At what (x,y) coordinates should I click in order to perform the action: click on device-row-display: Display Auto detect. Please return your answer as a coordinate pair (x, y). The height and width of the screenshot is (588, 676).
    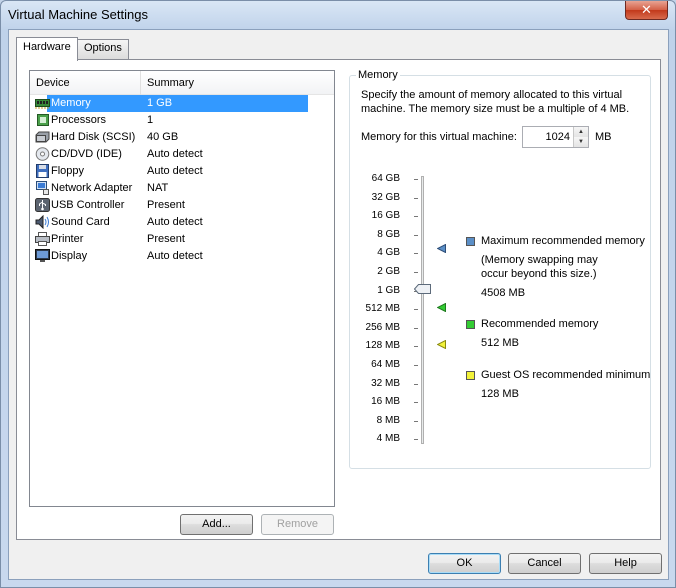
    Looking at the image, I should click on (170, 256).